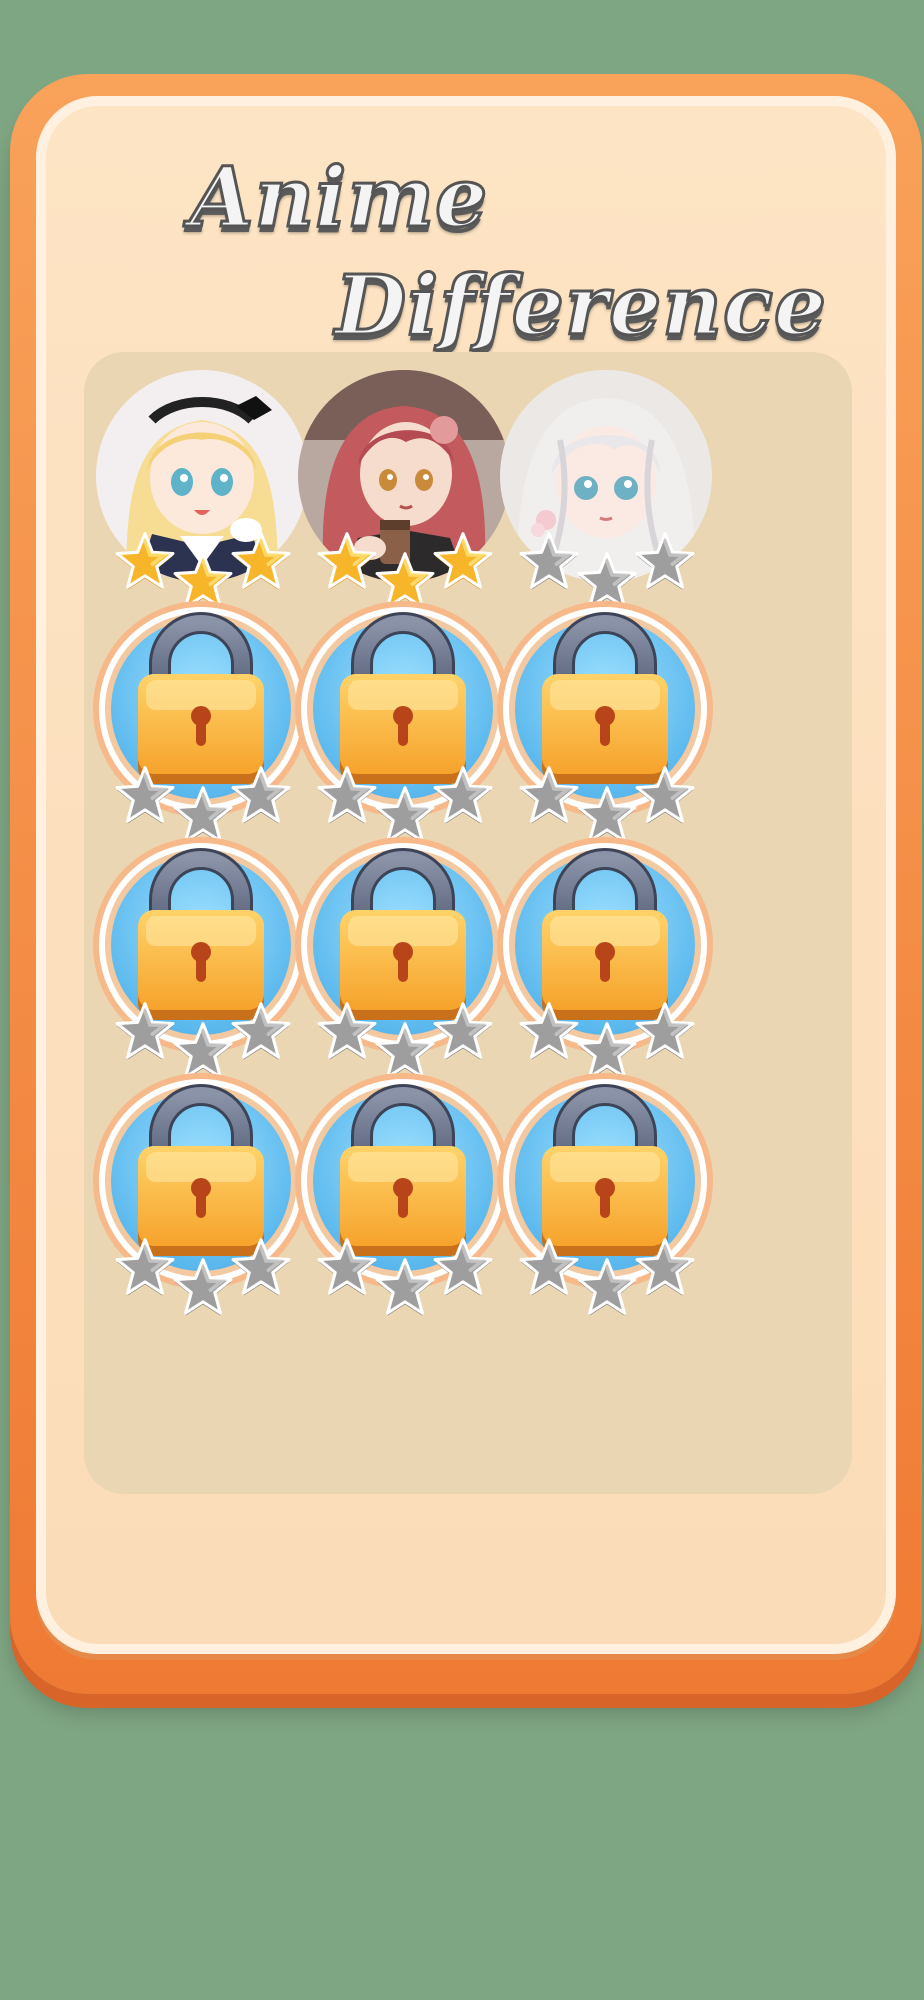 This screenshot has width=924, height=2000. I want to click on game-title-line-1: Anime, so click(338, 198).